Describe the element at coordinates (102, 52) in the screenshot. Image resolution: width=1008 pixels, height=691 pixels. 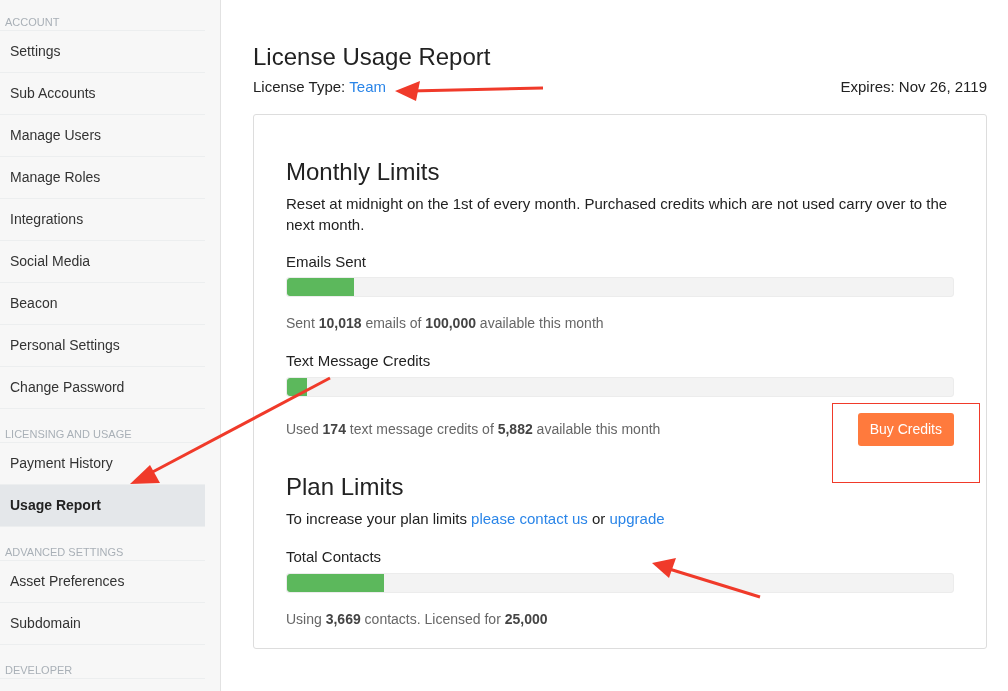
I see `sidebar-item: Settings` at that location.